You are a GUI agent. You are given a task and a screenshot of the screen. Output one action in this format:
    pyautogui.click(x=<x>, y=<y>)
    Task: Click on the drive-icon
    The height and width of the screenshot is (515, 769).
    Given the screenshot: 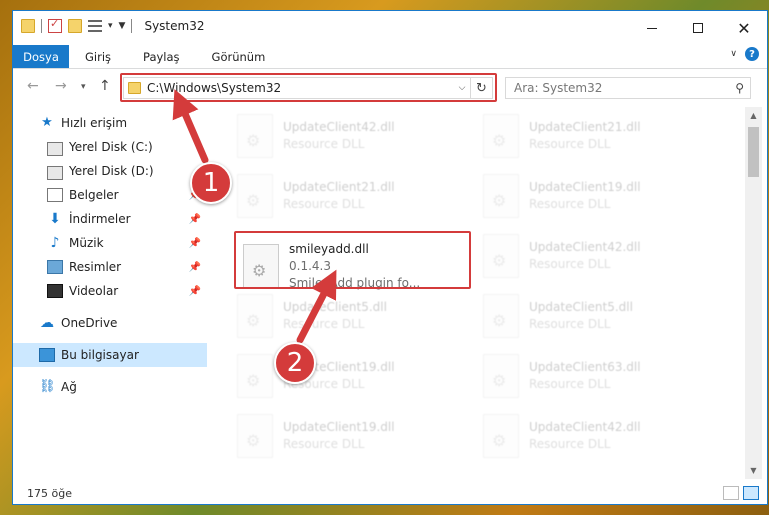 What is the action you would take?
    pyautogui.click(x=55, y=148)
    